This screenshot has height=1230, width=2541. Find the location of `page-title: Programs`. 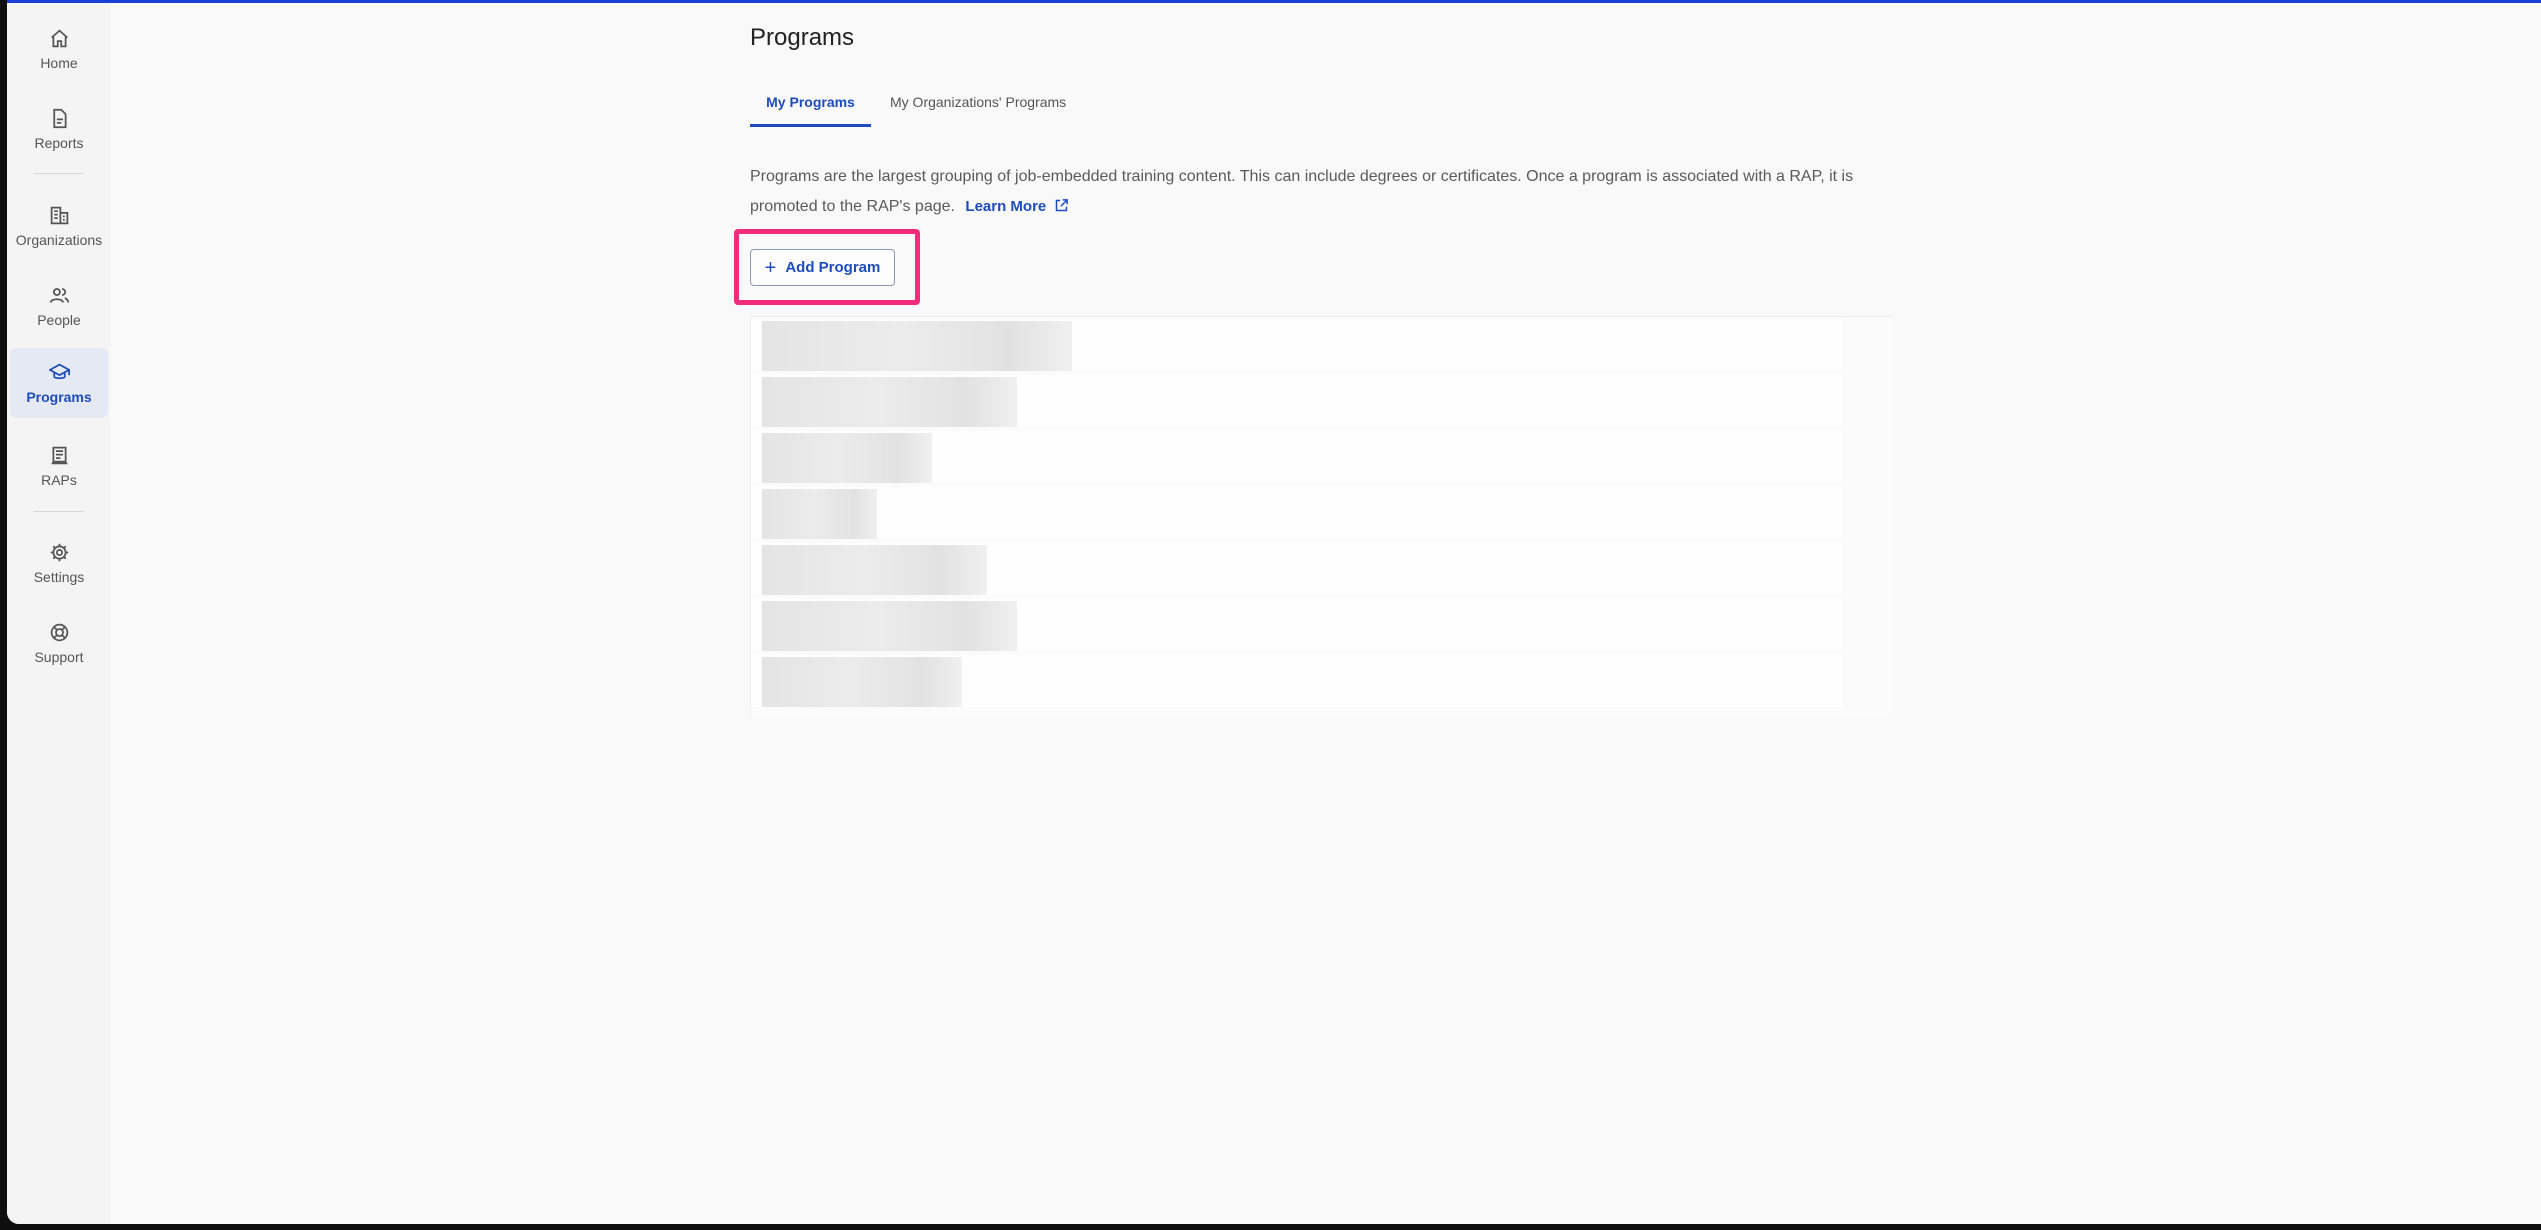

page-title: Programs is located at coordinates (802, 37).